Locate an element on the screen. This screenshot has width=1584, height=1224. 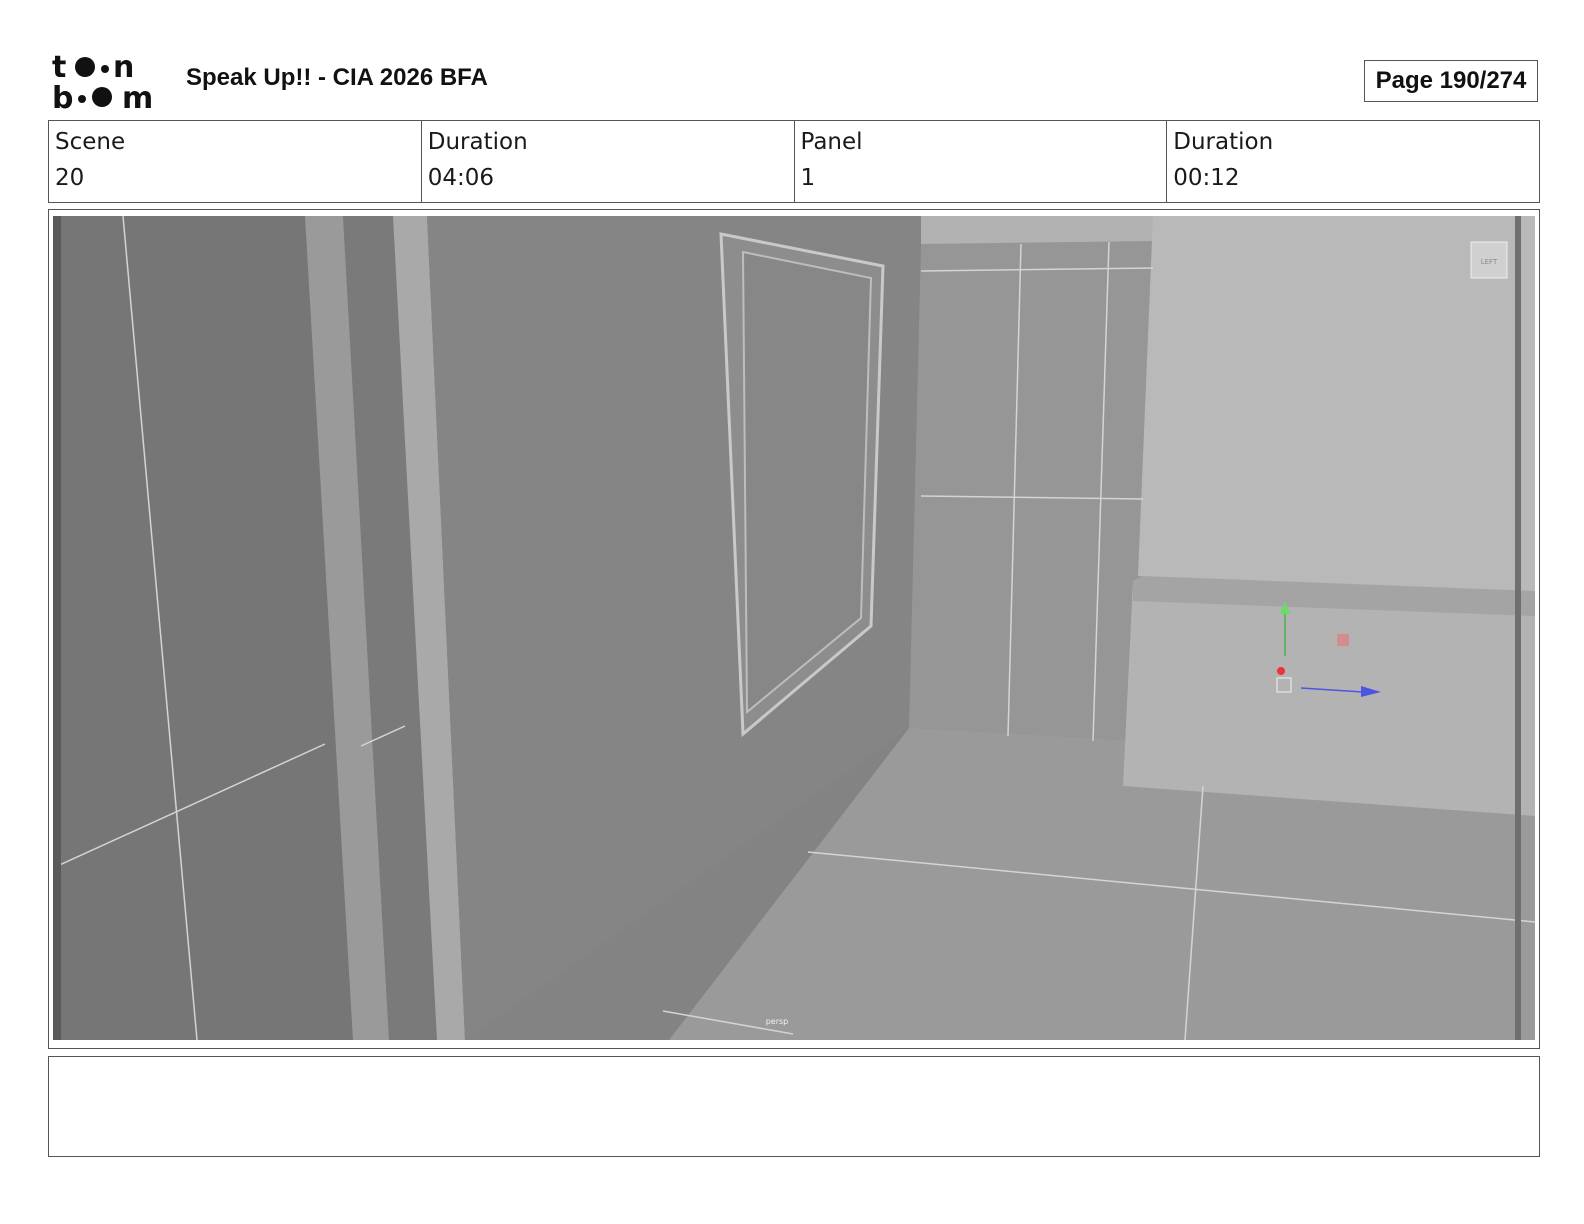
camera-label: persp is located at coordinates (777, 1021).